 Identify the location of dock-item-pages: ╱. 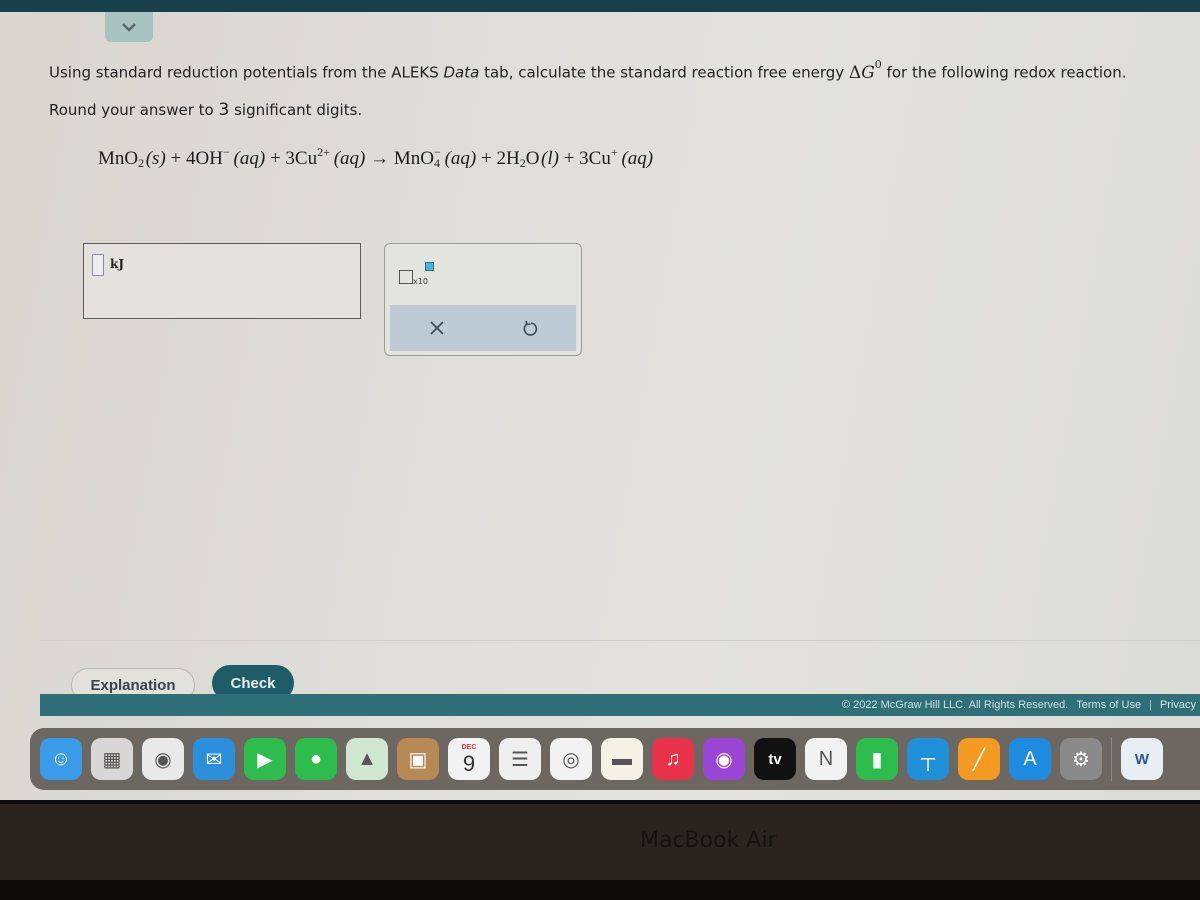
(979, 759).